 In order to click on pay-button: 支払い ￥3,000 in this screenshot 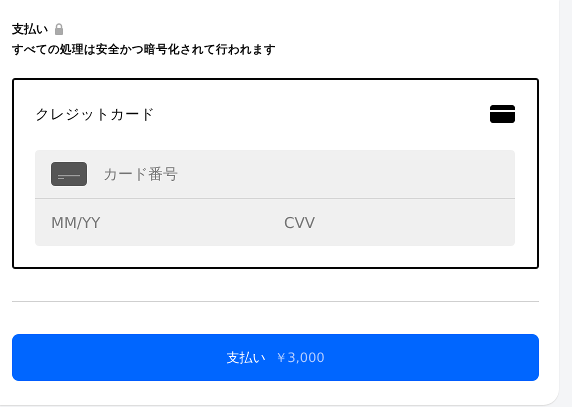, I will do `click(275, 357)`.